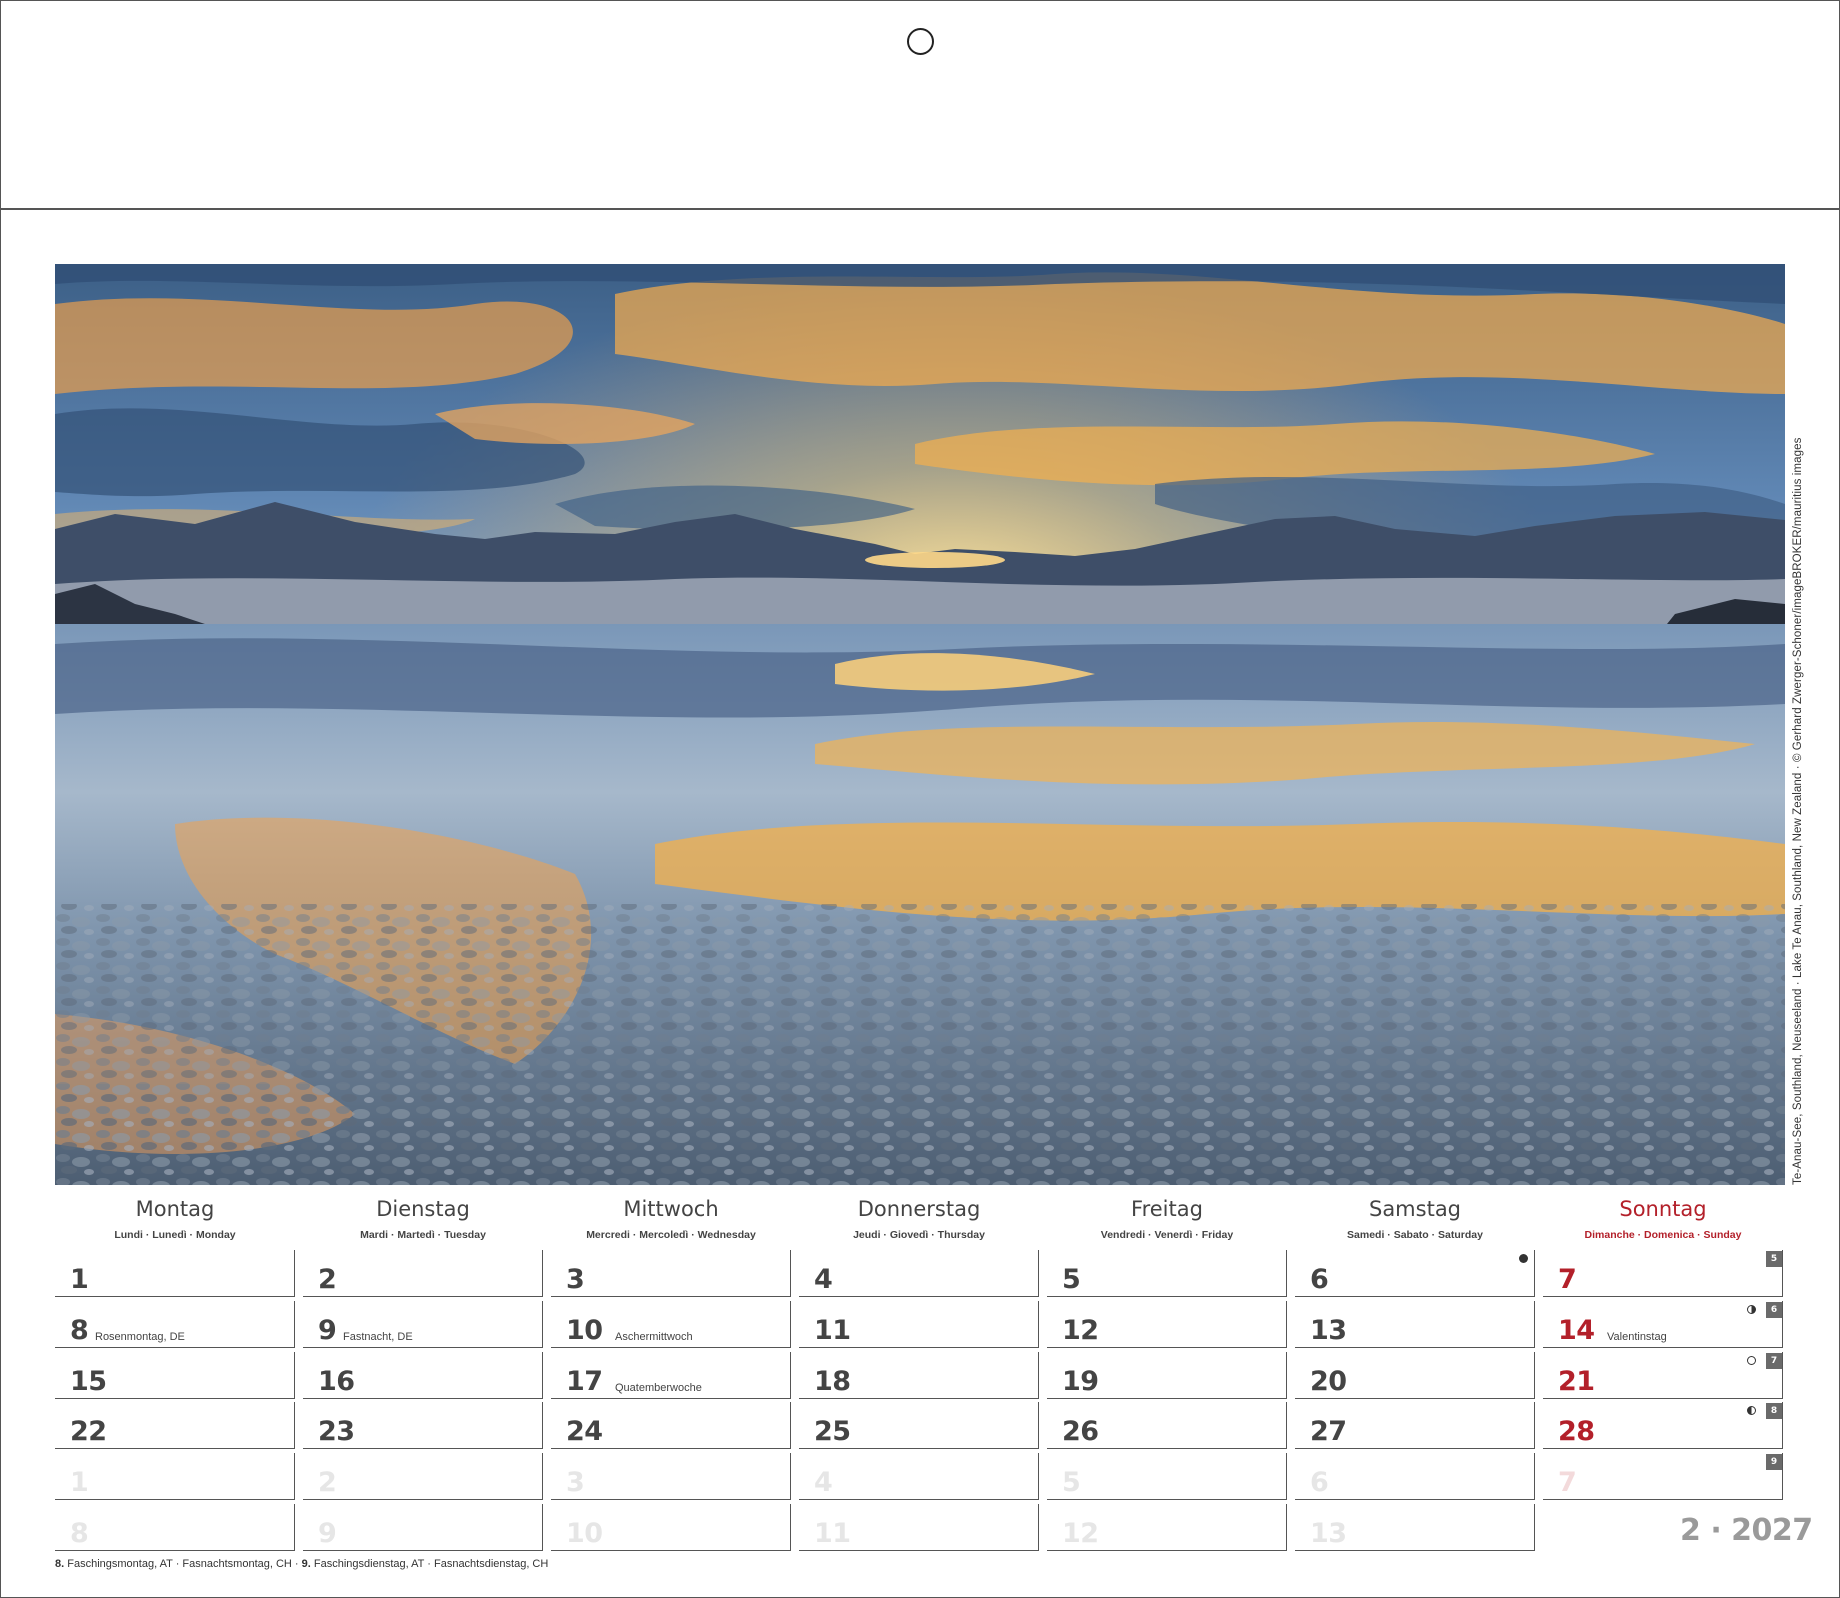  Describe the element at coordinates (1167, 1235) in the screenshot. I see `weekday-translations: Vendredi · Venerdì · Friday` at that location.